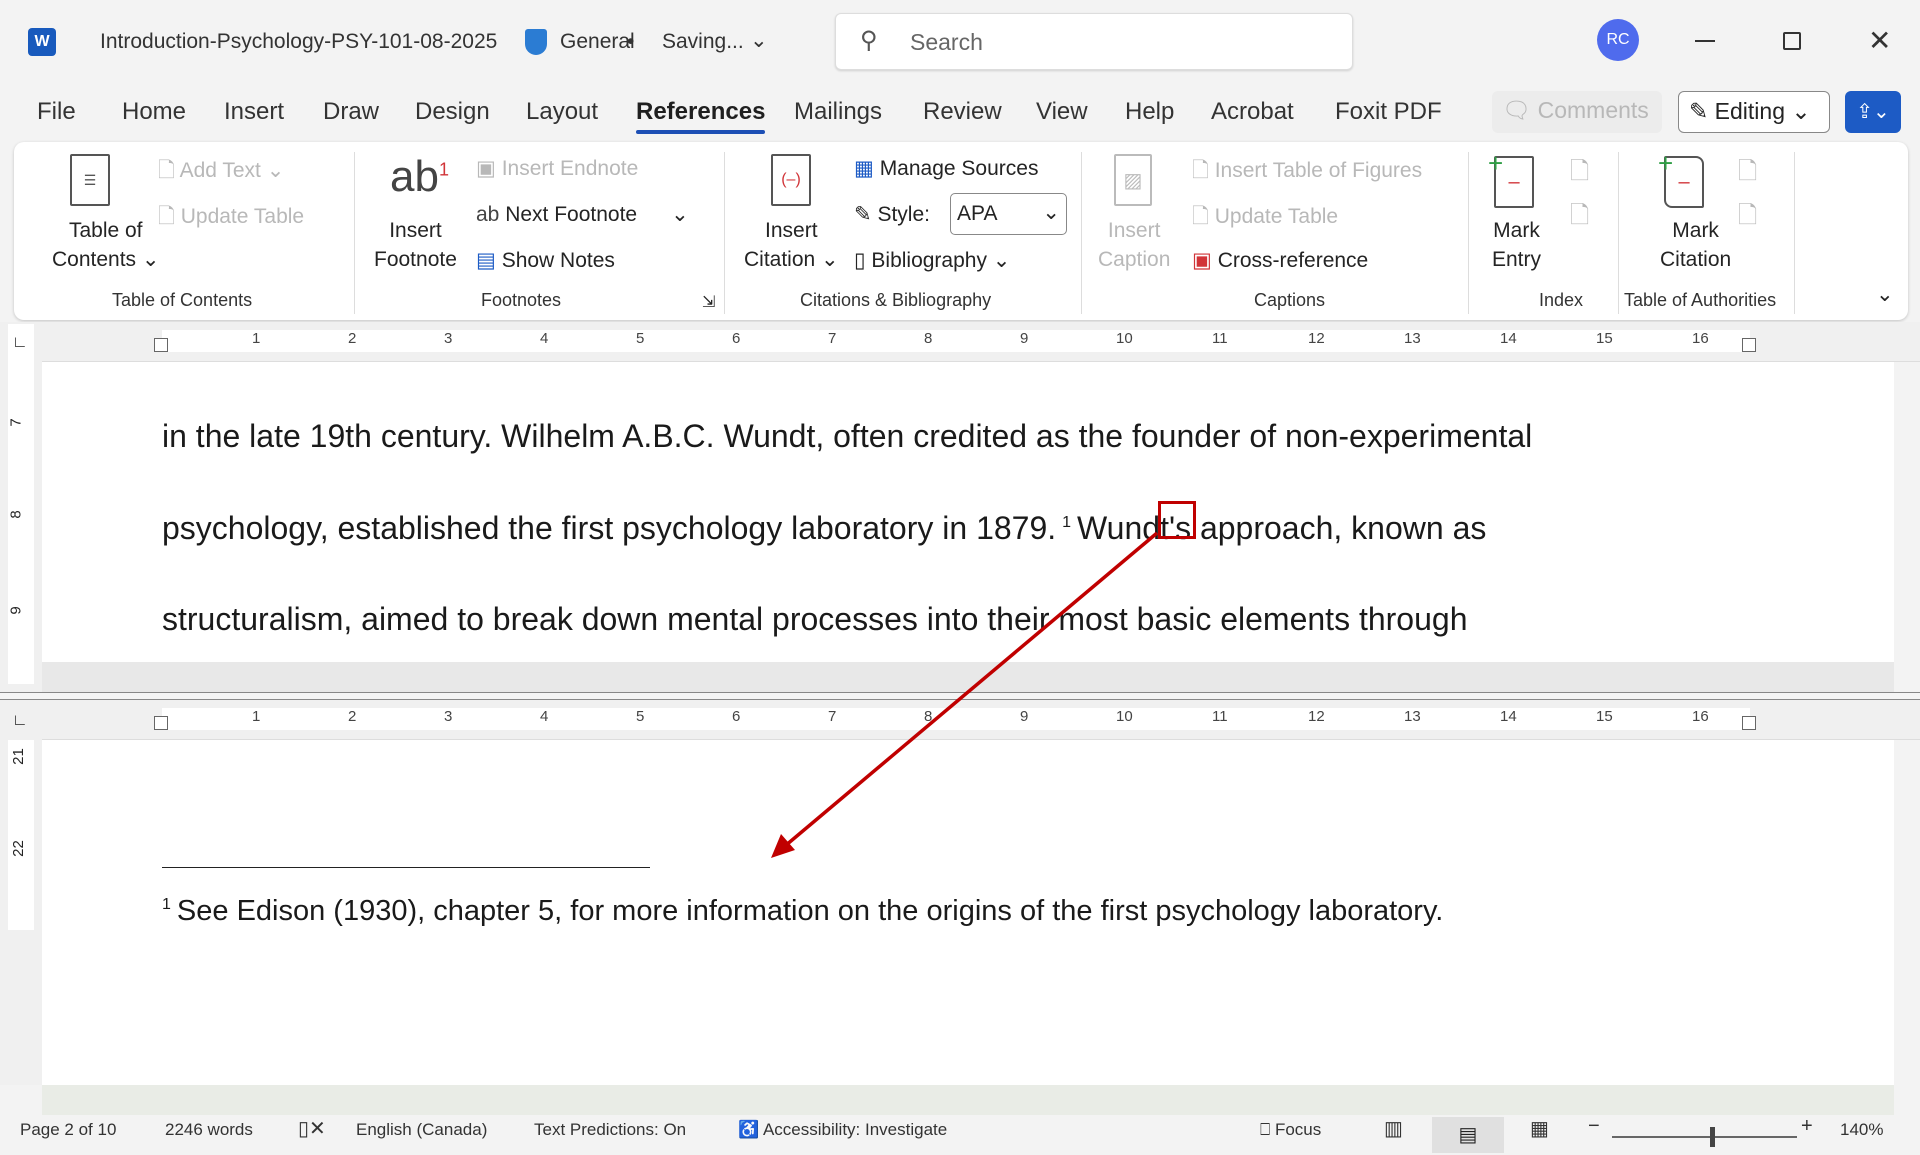 The height and width of the screenshot is (1155, 1920). What do you see at coordinates (1539, 1128) in the screenshot?
I see `web-layout-icon: ▦` at bounding box center [1539, 1128].